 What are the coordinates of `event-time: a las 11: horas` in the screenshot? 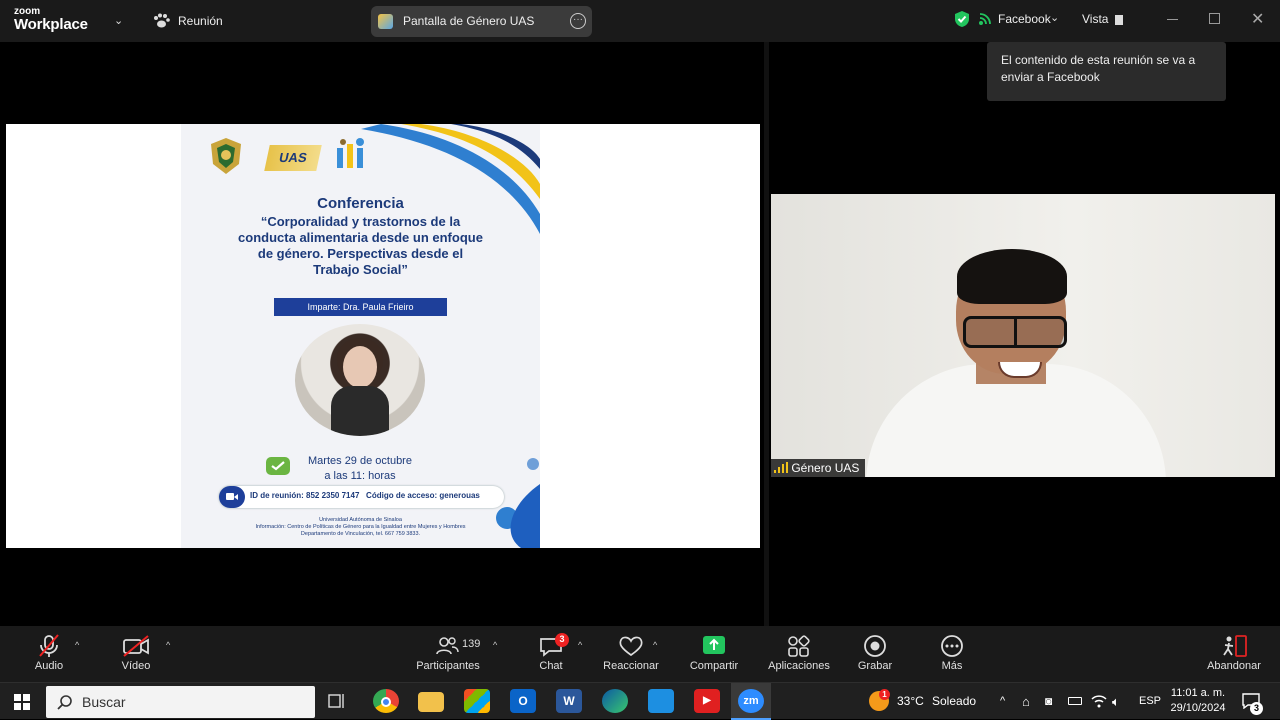 It's located at (360, 476).